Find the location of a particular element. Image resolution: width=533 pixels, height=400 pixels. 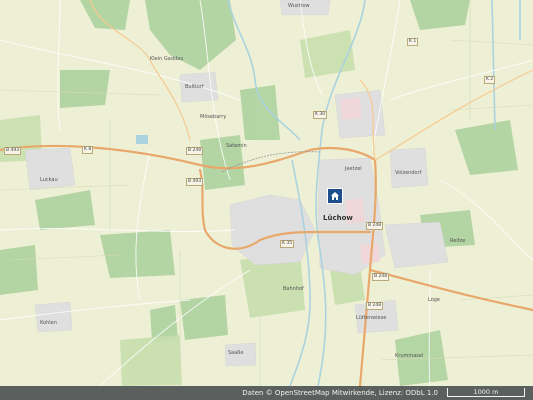

town-label-loge: Loge is located at coordinates (434, 300).